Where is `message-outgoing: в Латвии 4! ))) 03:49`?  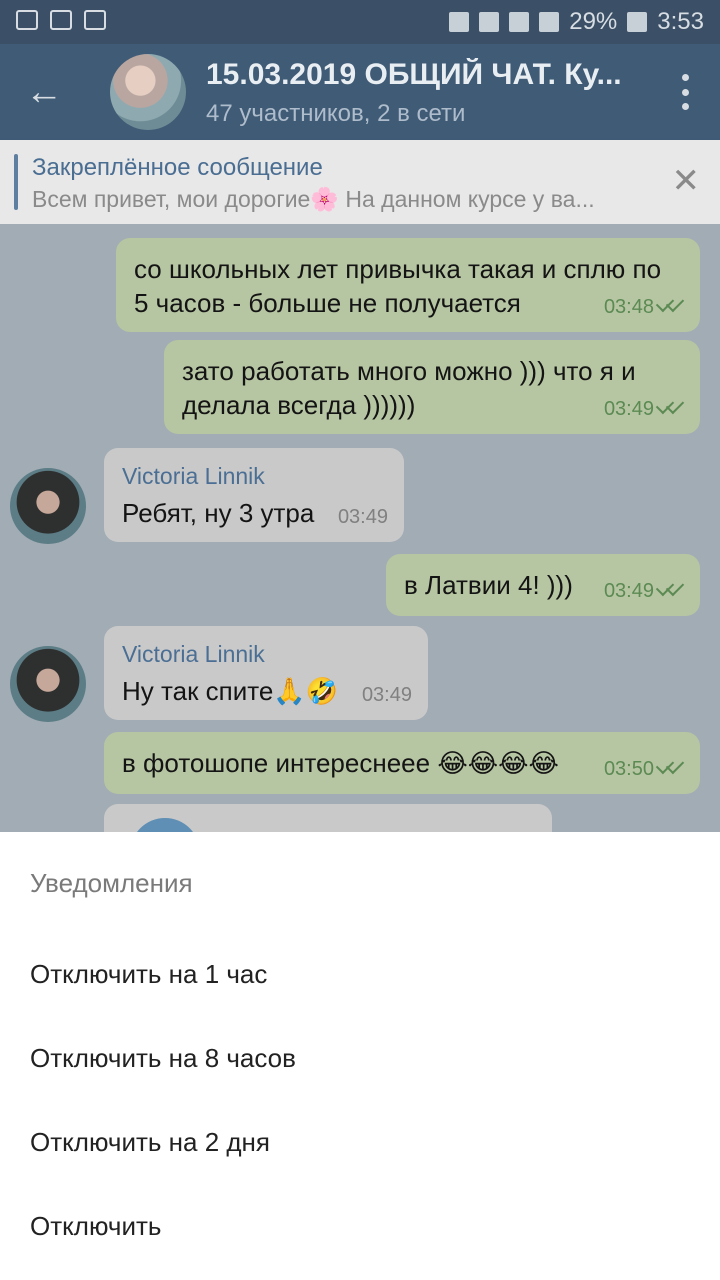
message-outgoing: в Латвии 4! ))) 03:49 is located at coordinates (543, 585).